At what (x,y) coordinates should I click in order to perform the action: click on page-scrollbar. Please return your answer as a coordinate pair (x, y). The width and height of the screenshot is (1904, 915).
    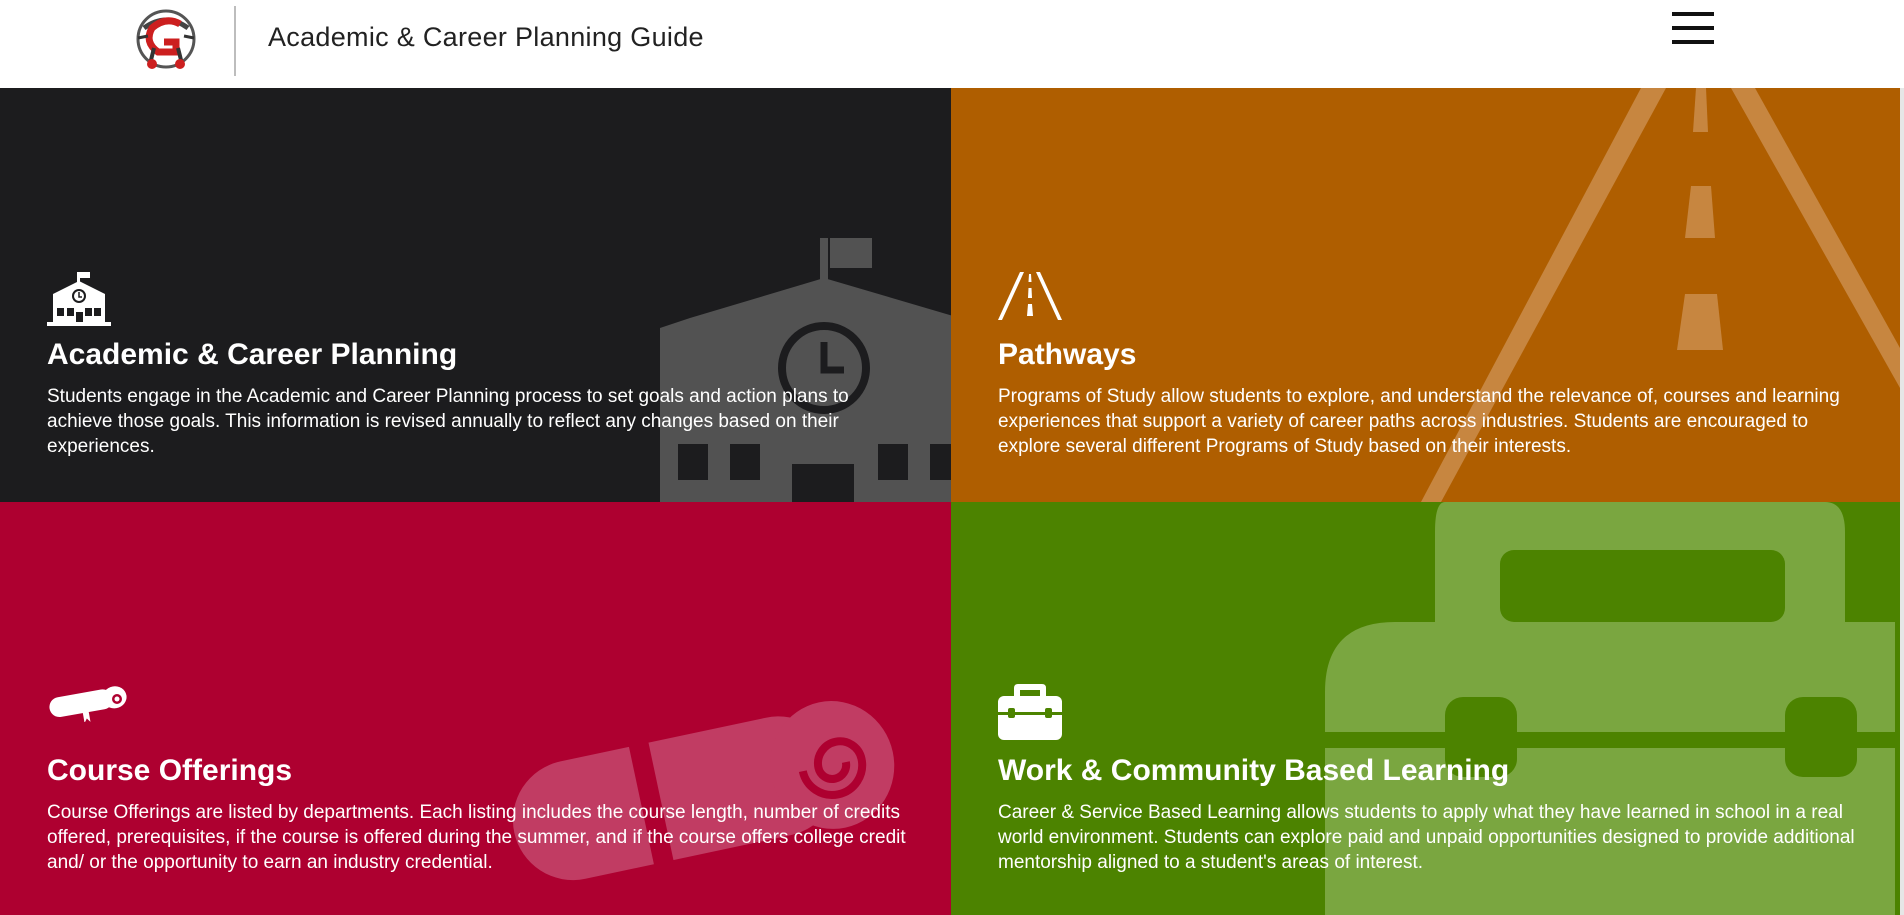
    Looking at the image, I should click on (1902, 501).